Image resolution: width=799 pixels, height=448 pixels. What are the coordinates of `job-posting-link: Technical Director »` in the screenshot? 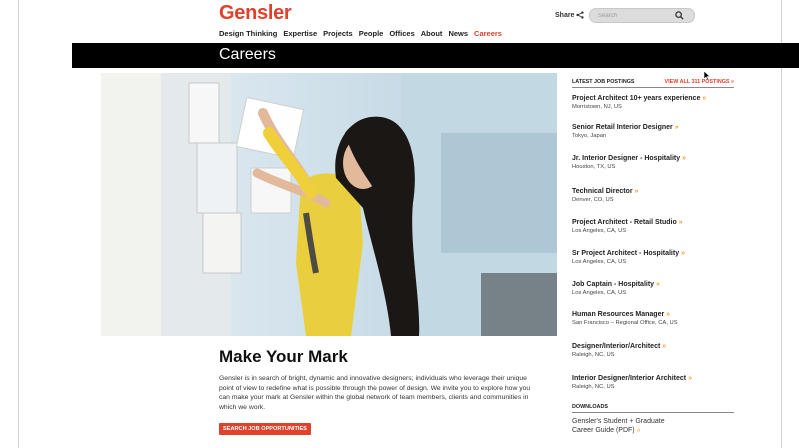 It's located at (653, 191).